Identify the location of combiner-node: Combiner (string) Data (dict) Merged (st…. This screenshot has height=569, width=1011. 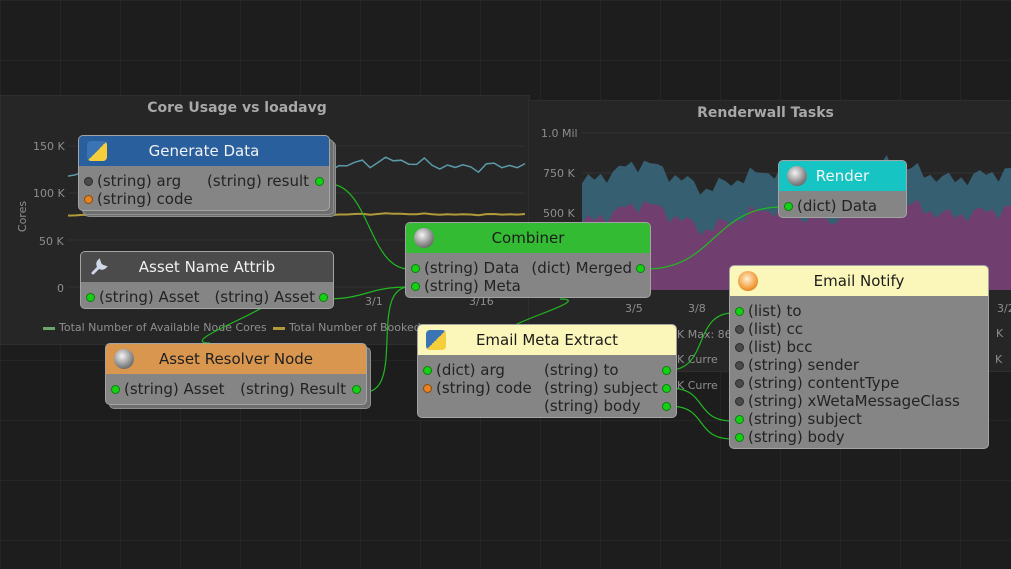
(528, 260).